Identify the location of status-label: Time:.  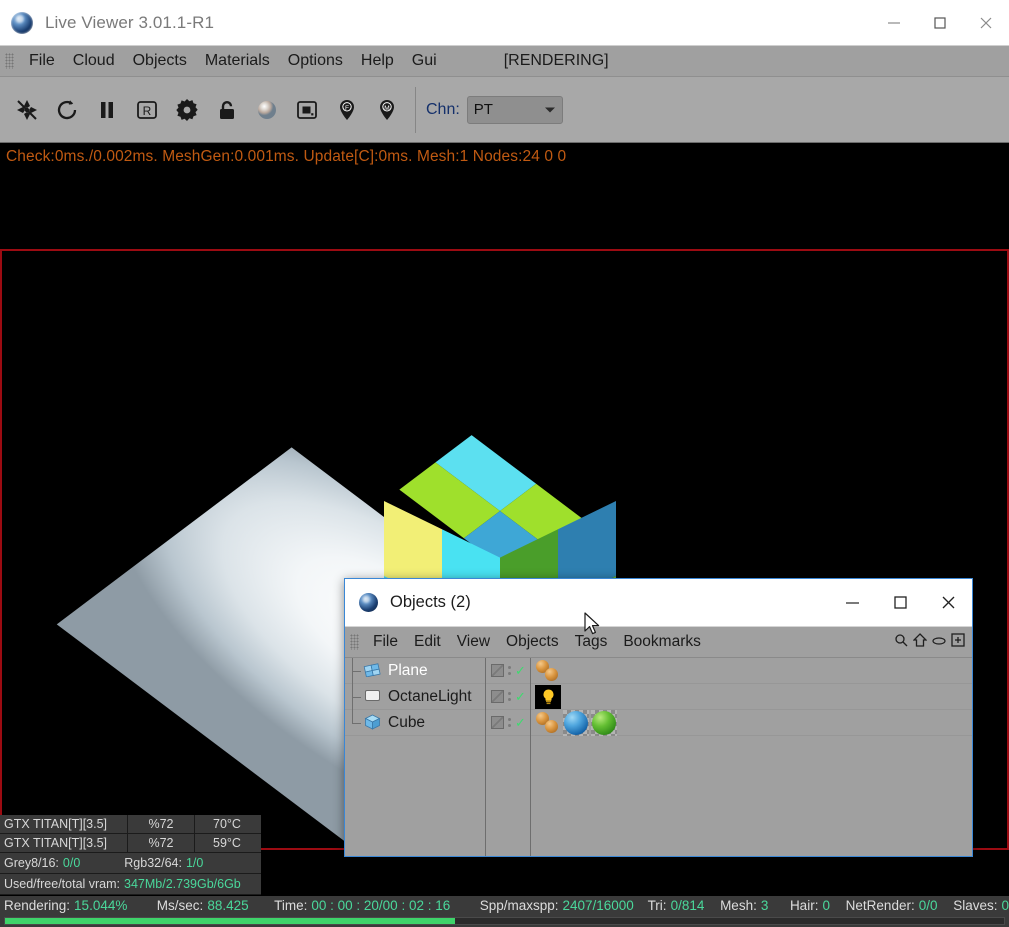
(291, 905).